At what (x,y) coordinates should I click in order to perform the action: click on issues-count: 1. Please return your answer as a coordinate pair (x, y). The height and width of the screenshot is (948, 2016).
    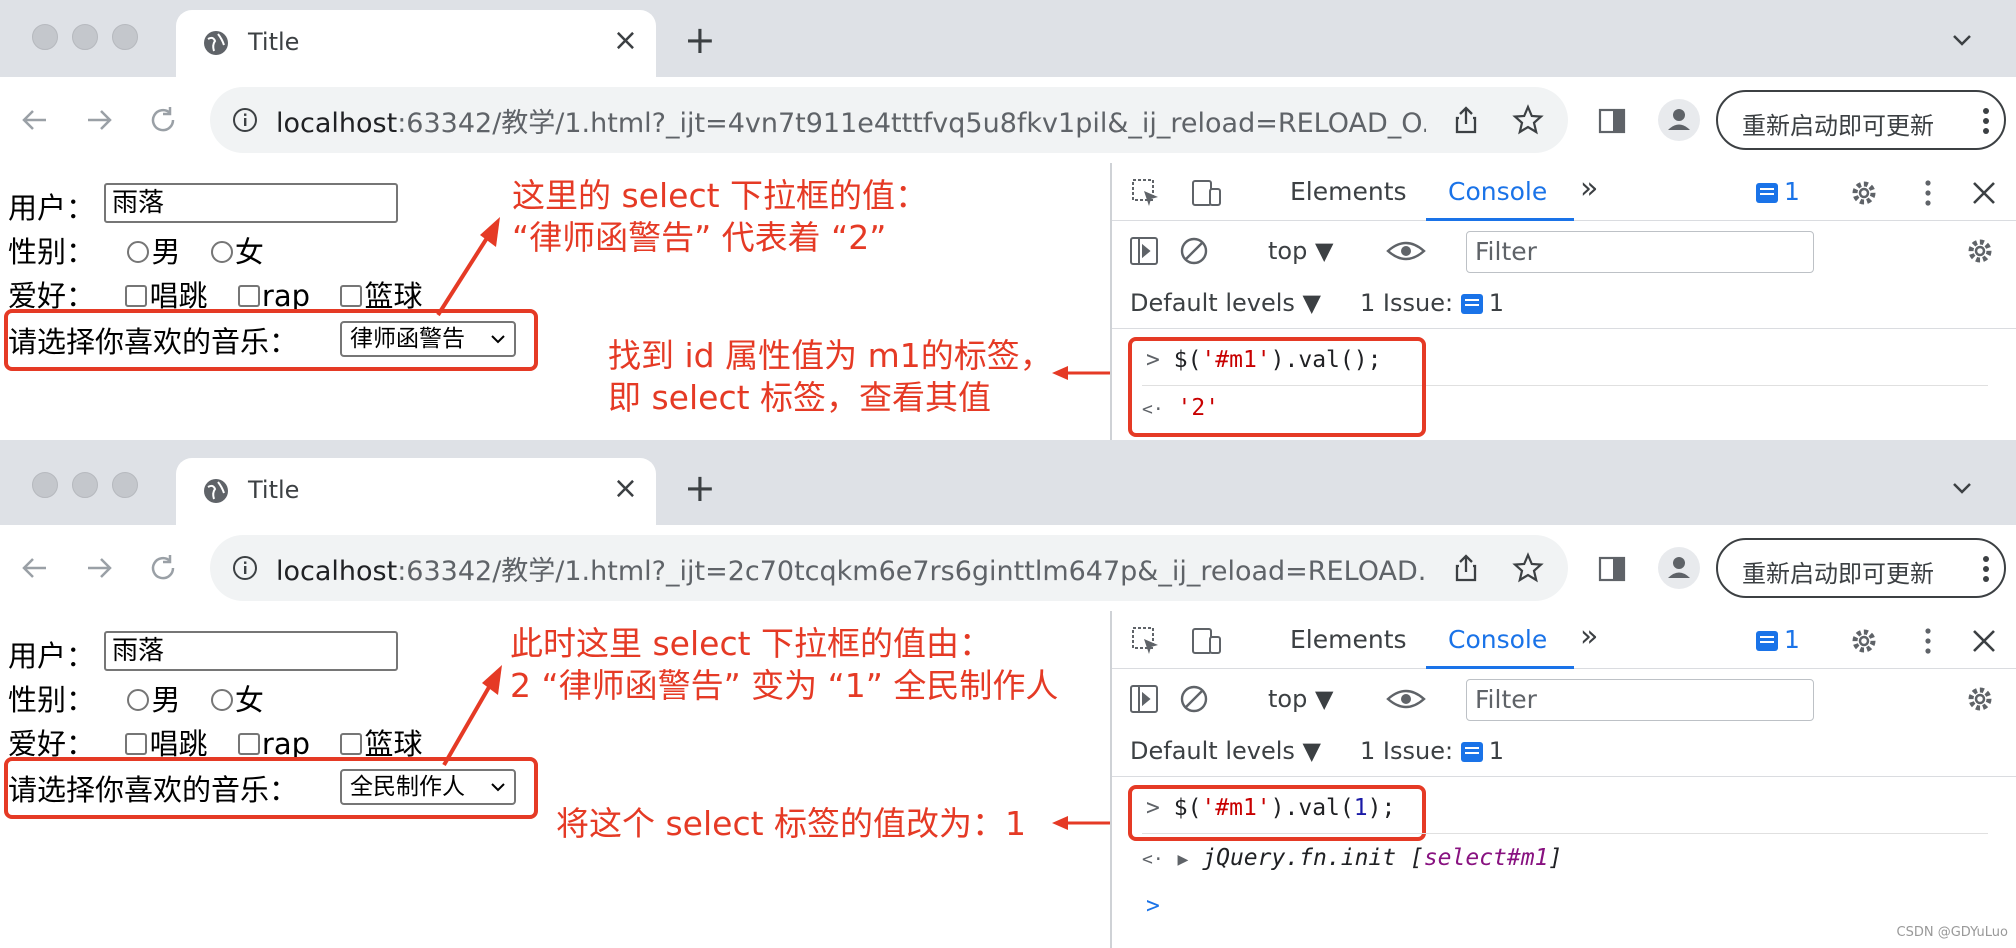
    Looking at the image, I should click on (1496, 751).